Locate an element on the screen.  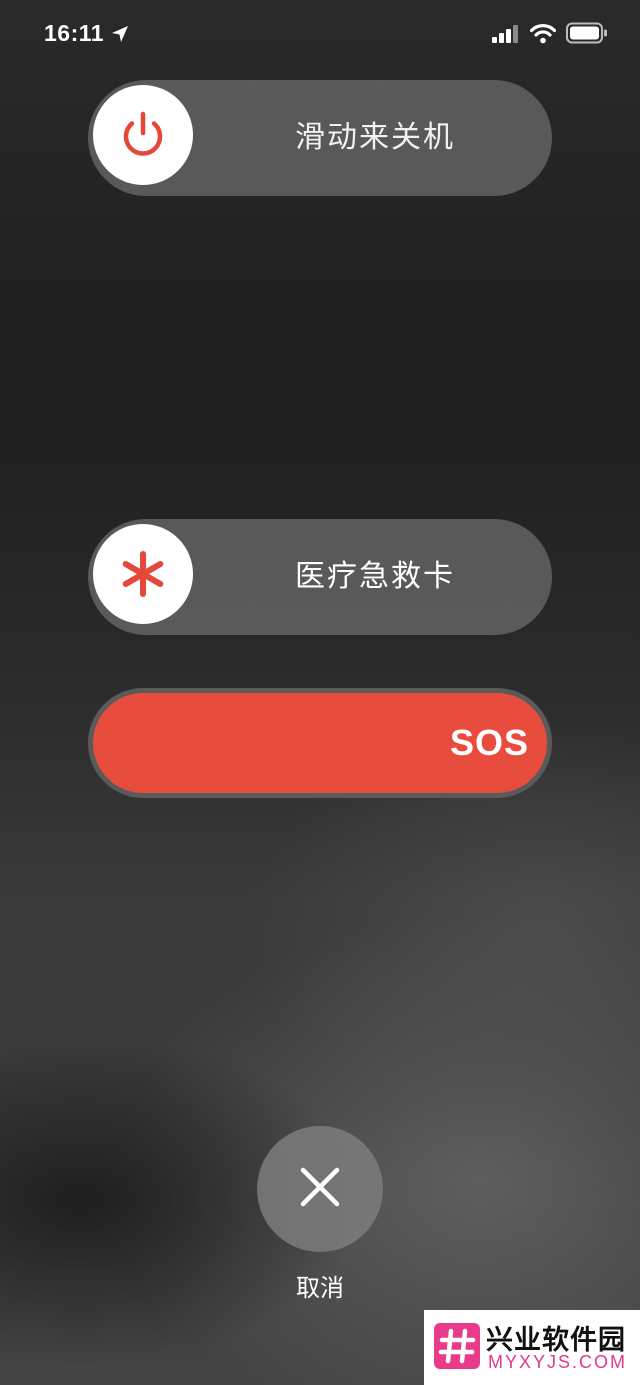
power-off-label: 滑动来关机 is located at coordinates (375, 137).